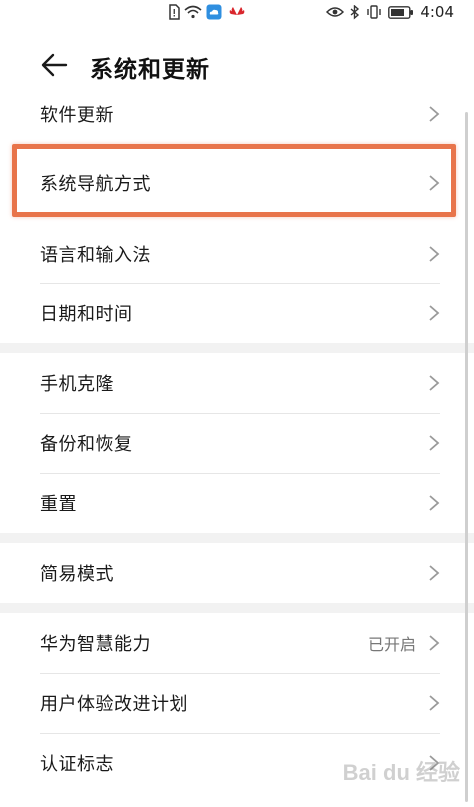  I want to click on status-bar: 4:04, so click(237, 14).